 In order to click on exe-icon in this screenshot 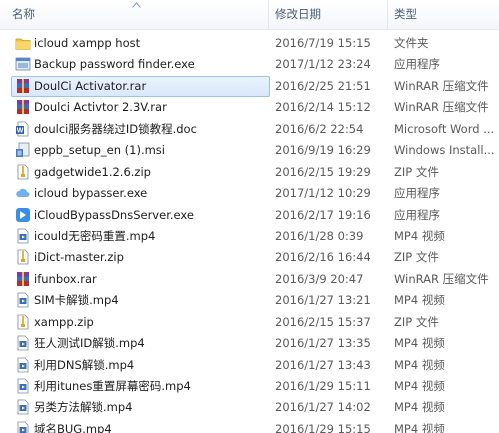, I will do `click(23, 64)`.